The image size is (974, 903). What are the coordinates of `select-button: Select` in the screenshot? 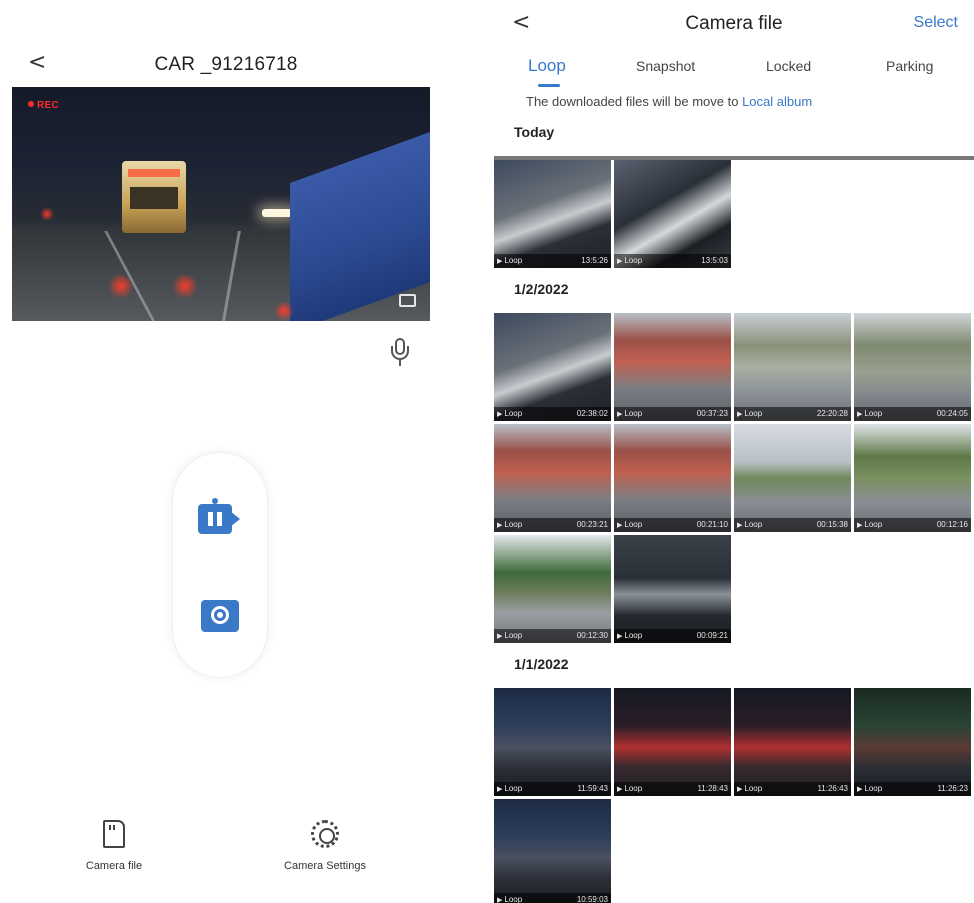 It's located at (936, 23).